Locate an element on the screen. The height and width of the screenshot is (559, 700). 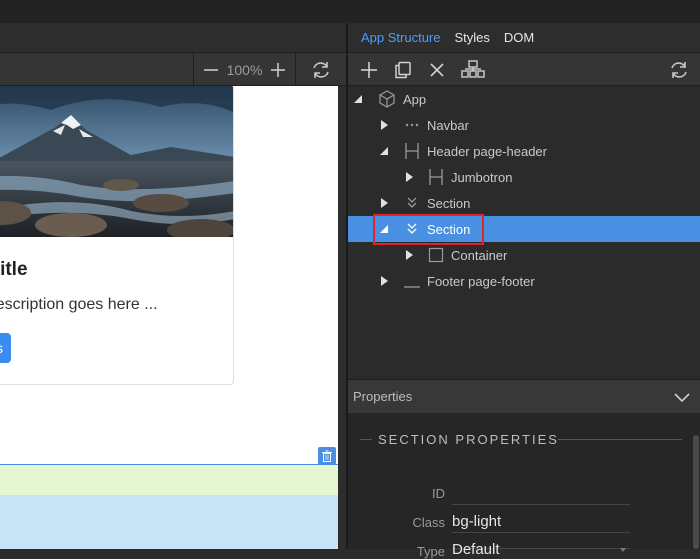
remove-button is located at coordinates (437, 70).